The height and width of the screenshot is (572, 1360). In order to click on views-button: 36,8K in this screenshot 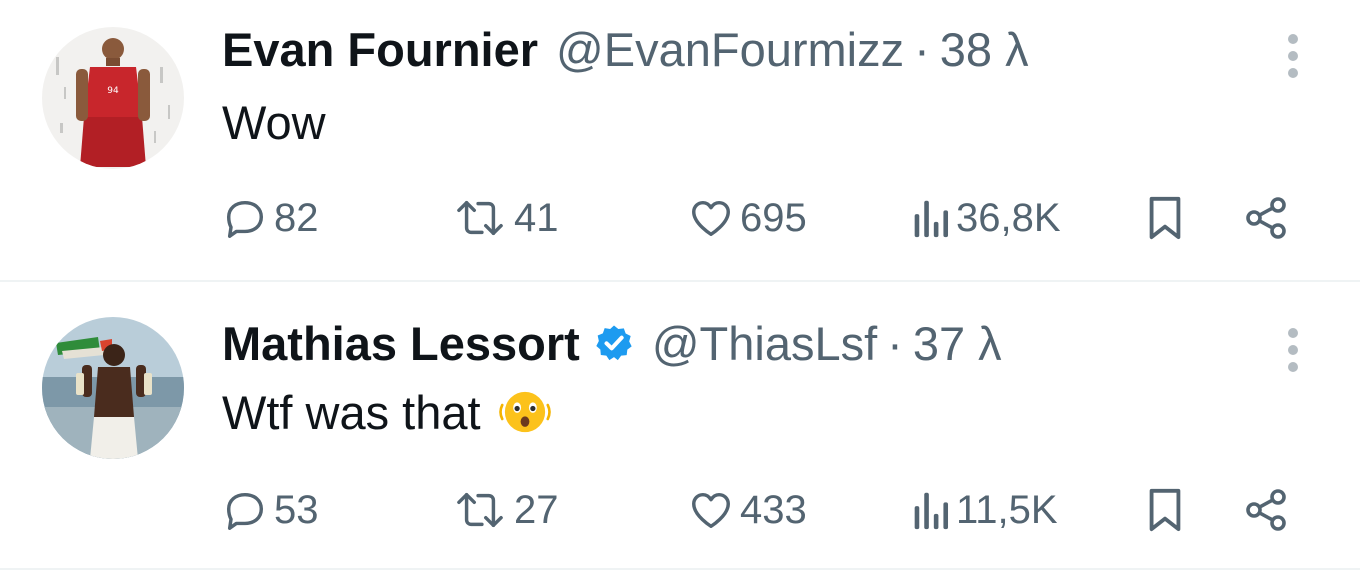, I will do `click(985, 218)`.